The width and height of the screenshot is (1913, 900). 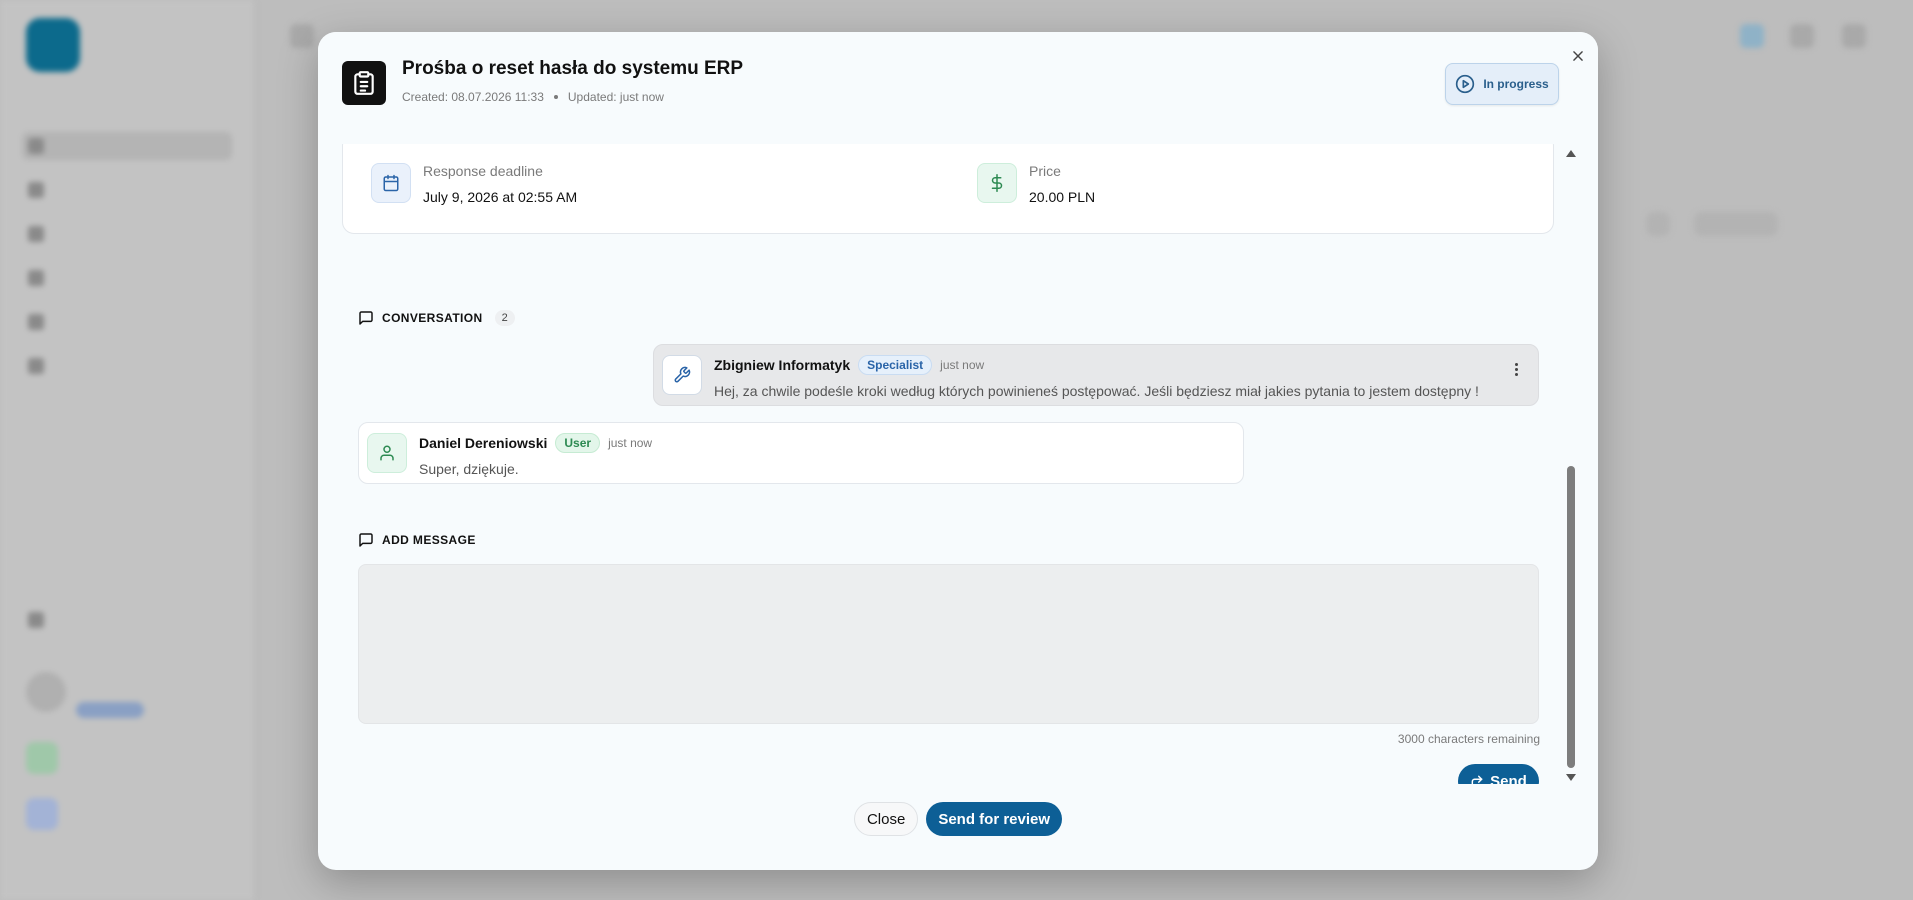 What do you see at coordinates (391, 183) in the screenshot?
I see `calendar-icon` at bounding box center [391, 183].